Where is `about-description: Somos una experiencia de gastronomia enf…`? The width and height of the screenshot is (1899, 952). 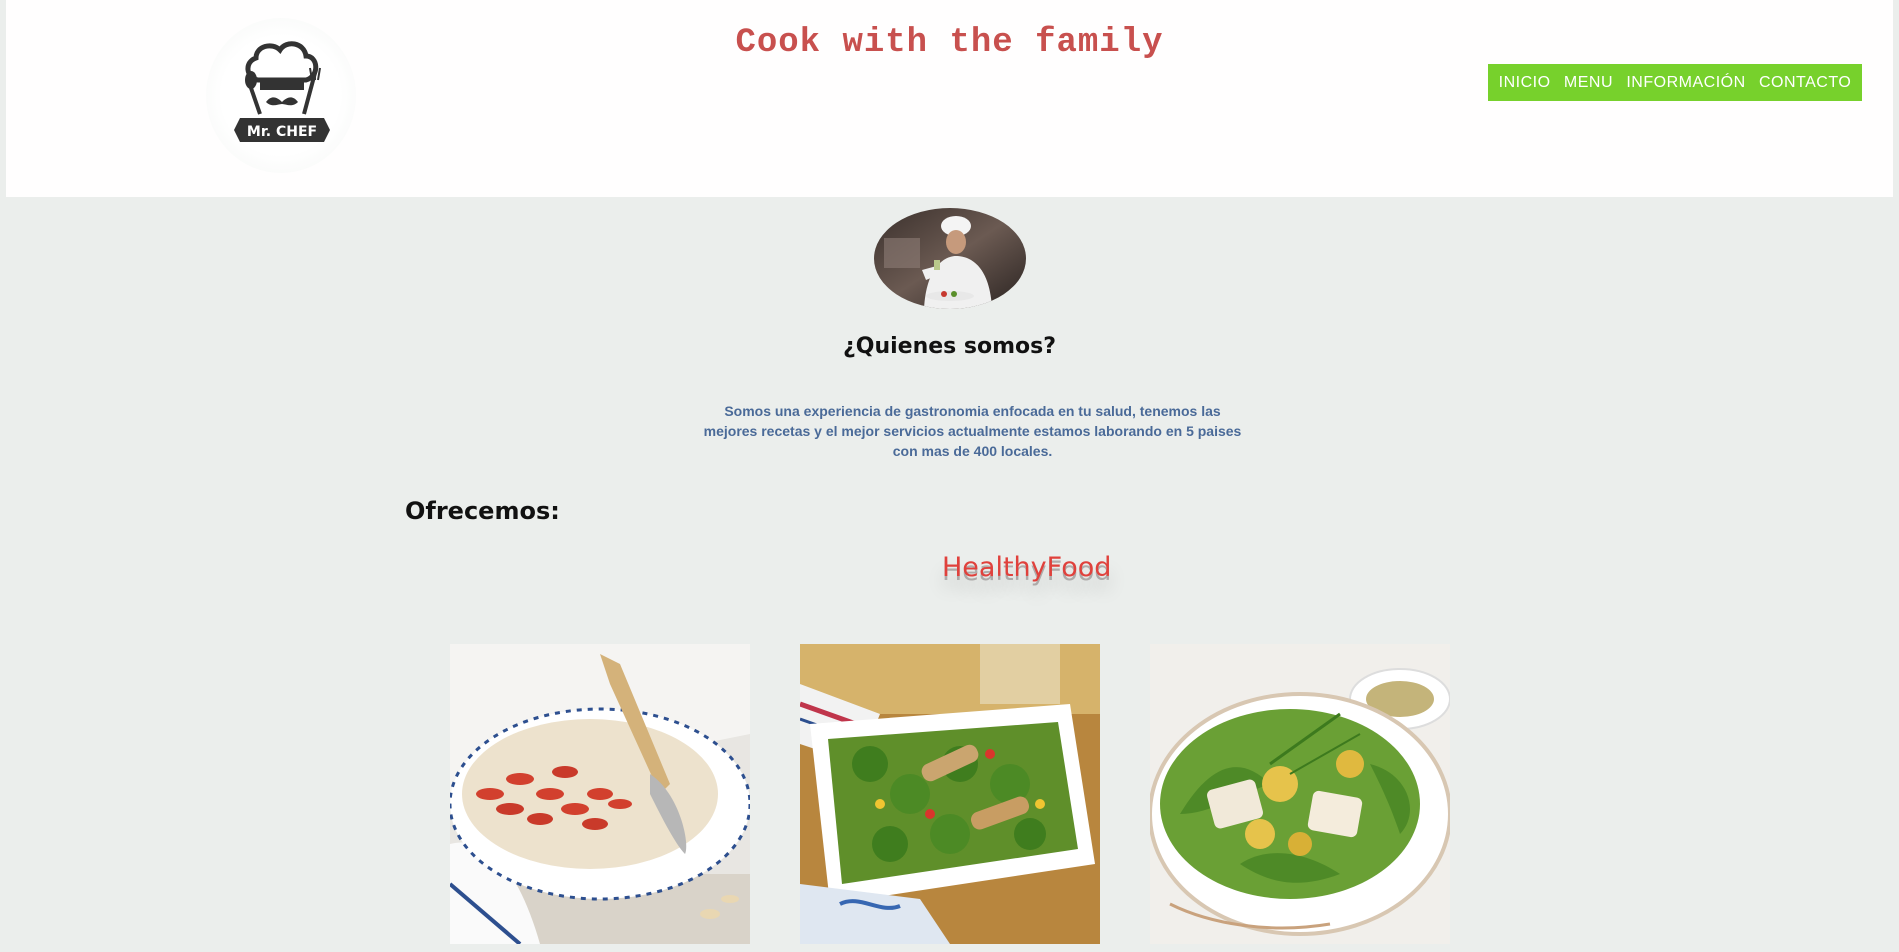
about-description: Somos una experiencia de gastronomia enf… is located at coordinates (972, 431).